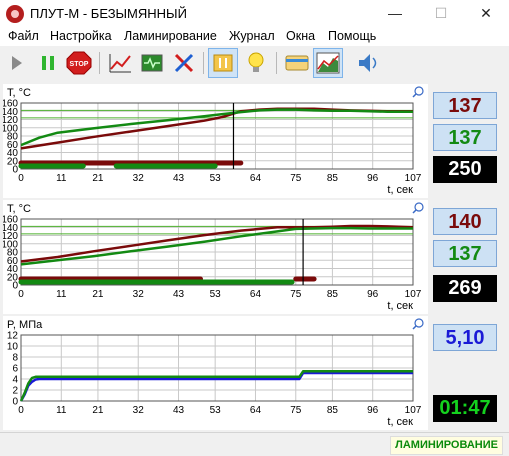 The height and width of the screenshot is (456, 509). I want to click on zone1-setpoint-readout: 250, so click(465, 169).